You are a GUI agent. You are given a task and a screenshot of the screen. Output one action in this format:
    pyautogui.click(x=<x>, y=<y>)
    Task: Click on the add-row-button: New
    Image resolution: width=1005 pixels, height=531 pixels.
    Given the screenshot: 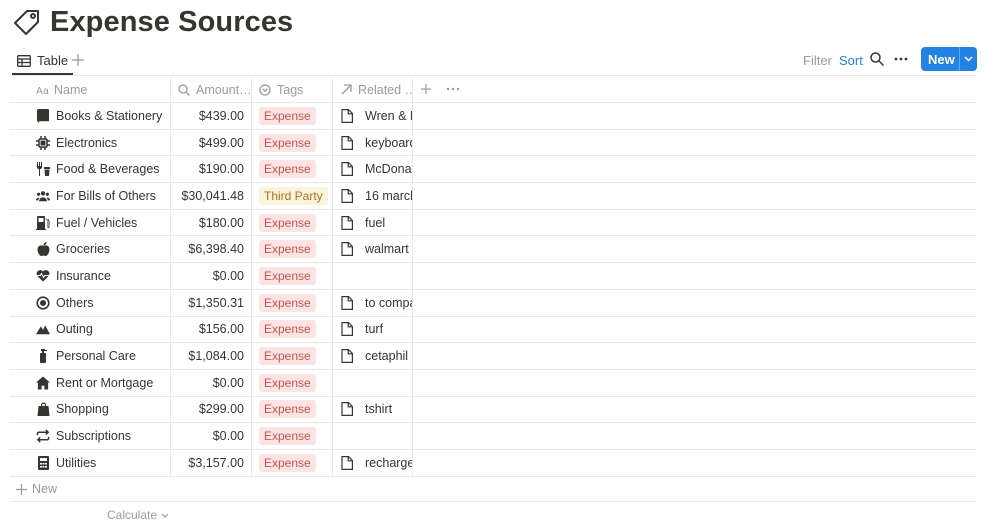 What is the action you would take?
    pyautogui.click(x=36, y=489)
    